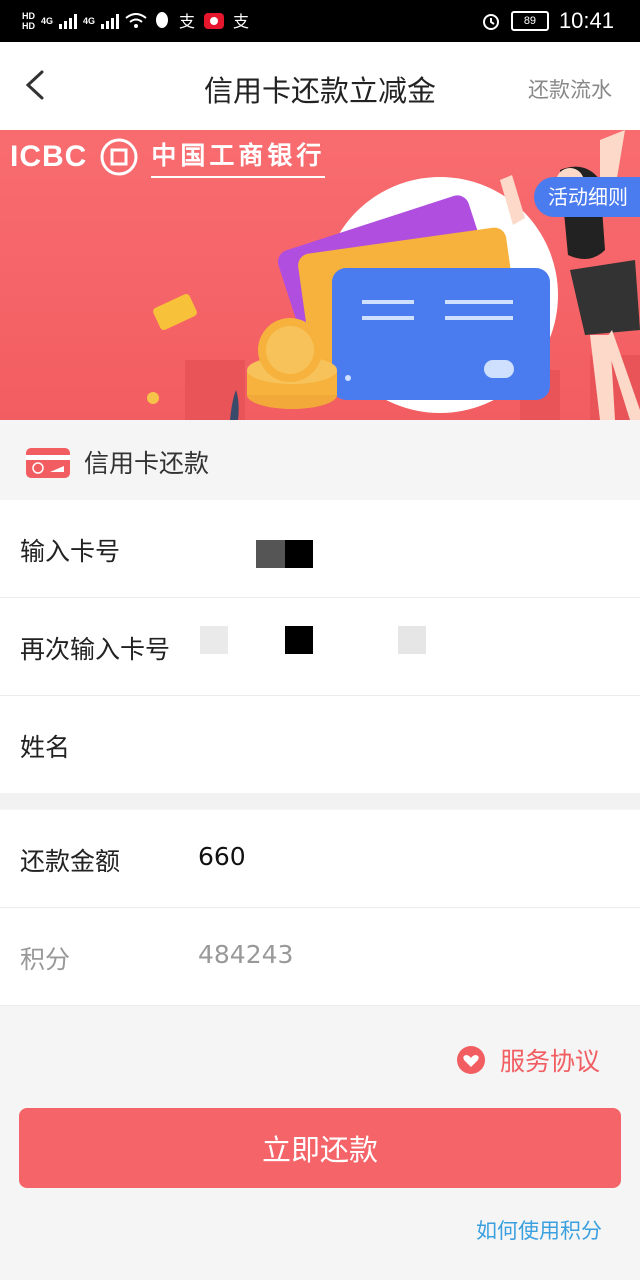  Describe the element at coordinates (45, 747) in the screenshot. I see `name-label: 姓名` at that location.